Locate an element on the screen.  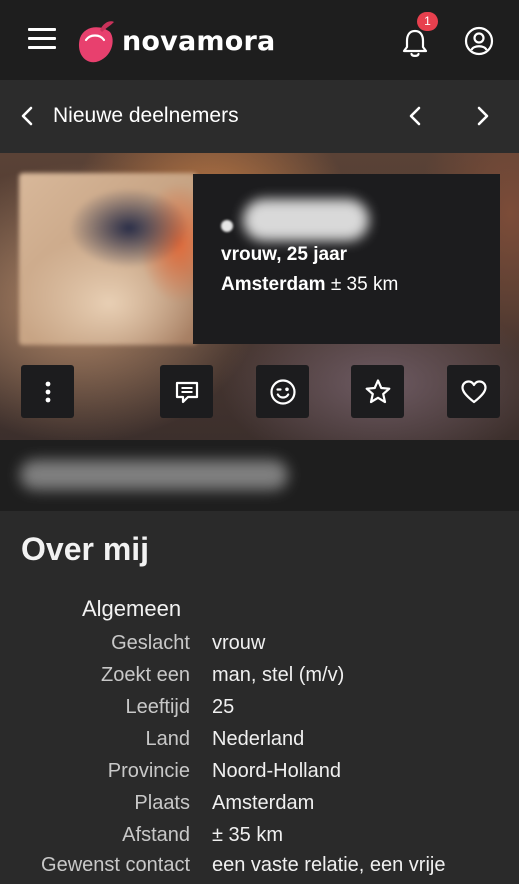
brand-name: novamora is located at coordinates (199, 41).